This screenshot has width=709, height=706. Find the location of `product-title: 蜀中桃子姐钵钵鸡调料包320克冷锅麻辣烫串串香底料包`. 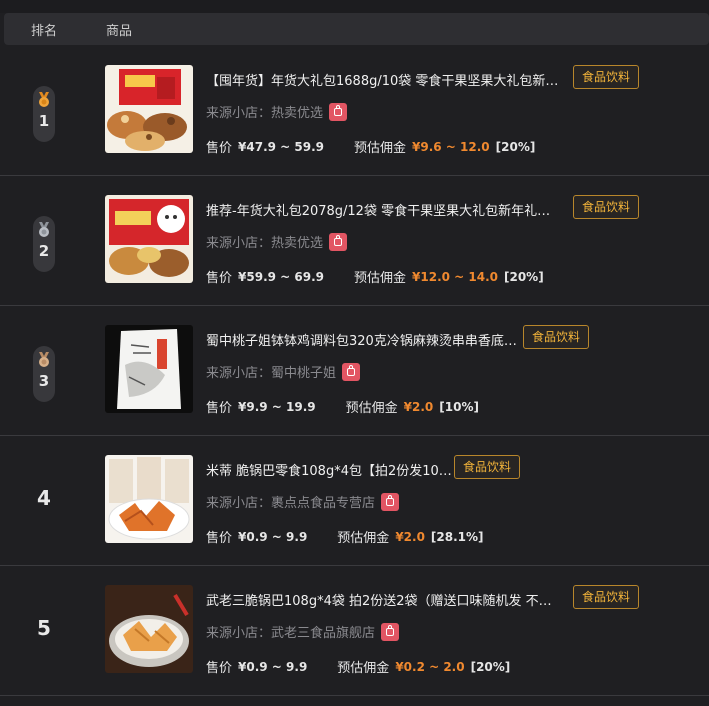

product-title: 蜀中桃子姐钵钵鸡调料包320克冷锅麻辣烫串串香底料包 is located at coordinates (366, 339).